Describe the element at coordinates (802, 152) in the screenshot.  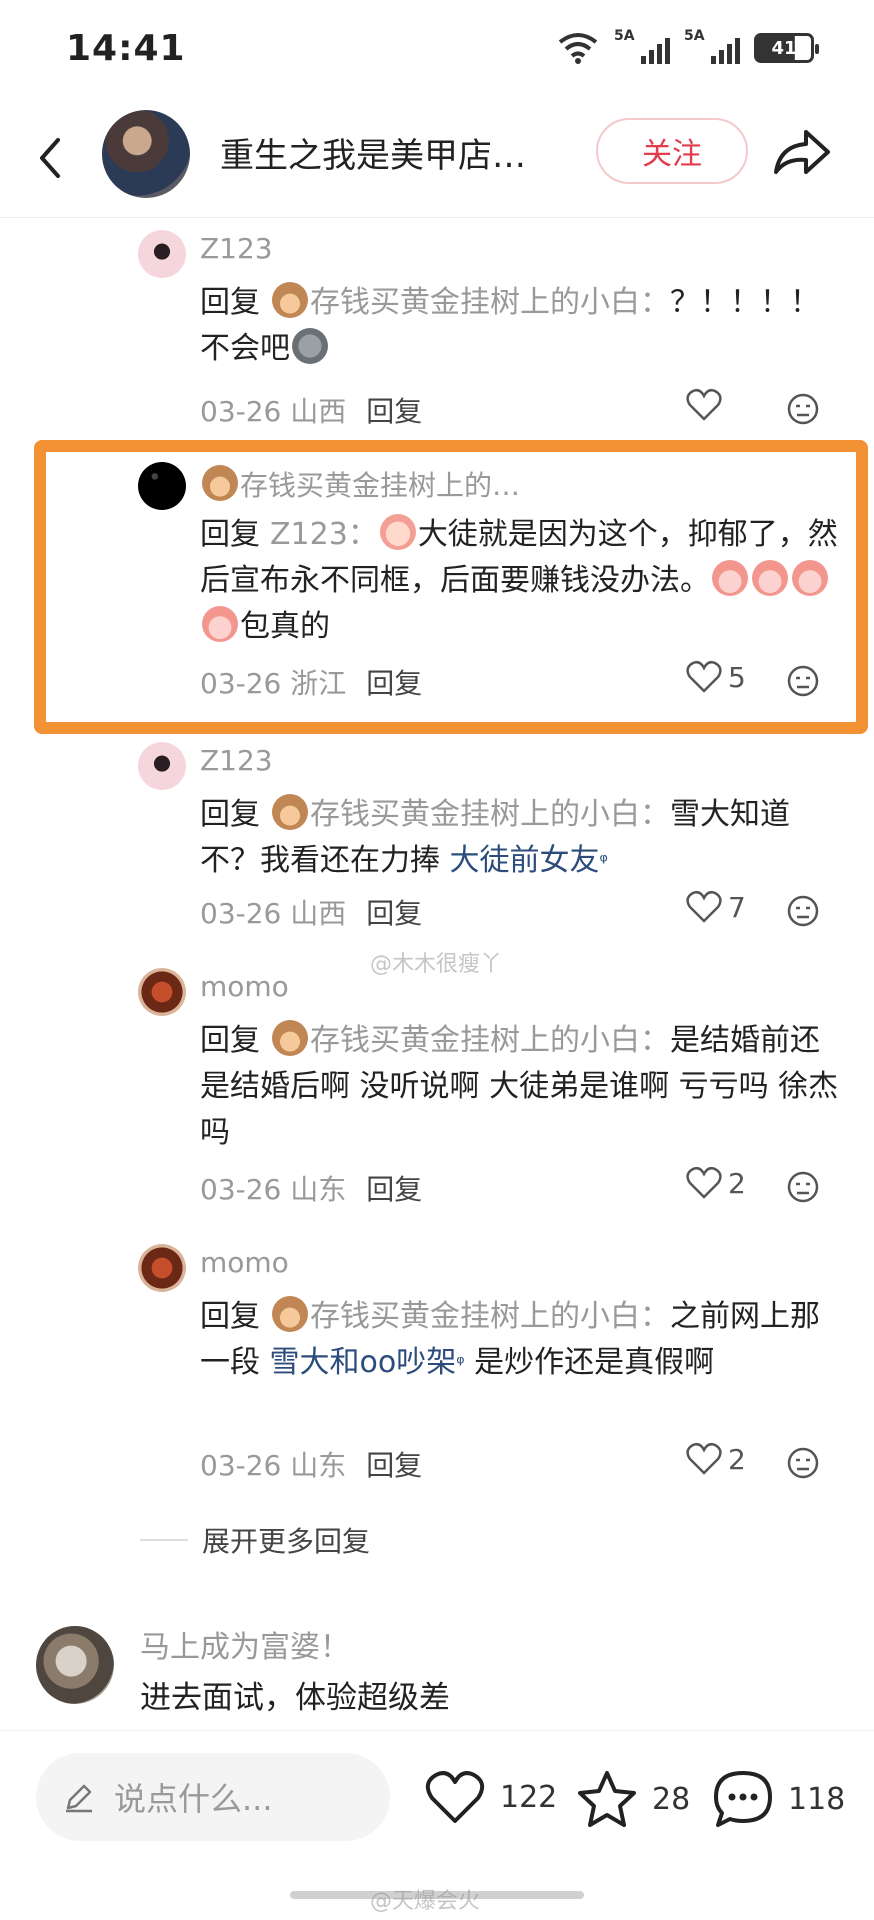
I see `share-icon` at that location.